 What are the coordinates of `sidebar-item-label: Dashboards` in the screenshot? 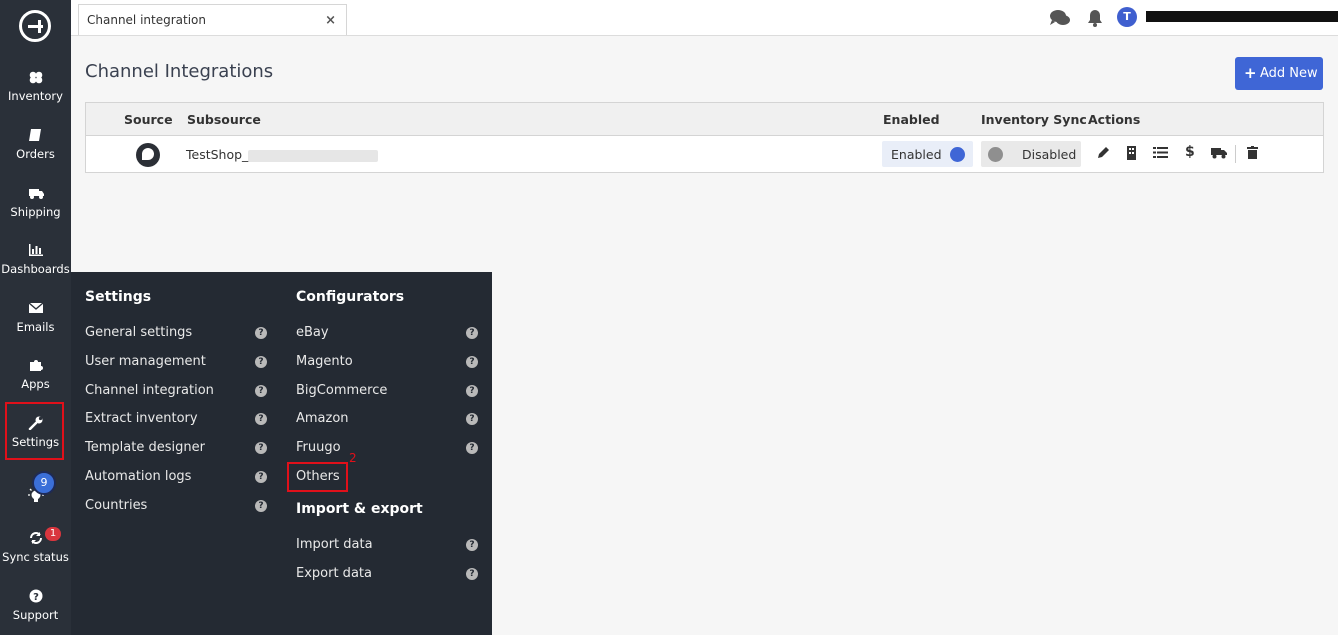 It's located at (35, 269).